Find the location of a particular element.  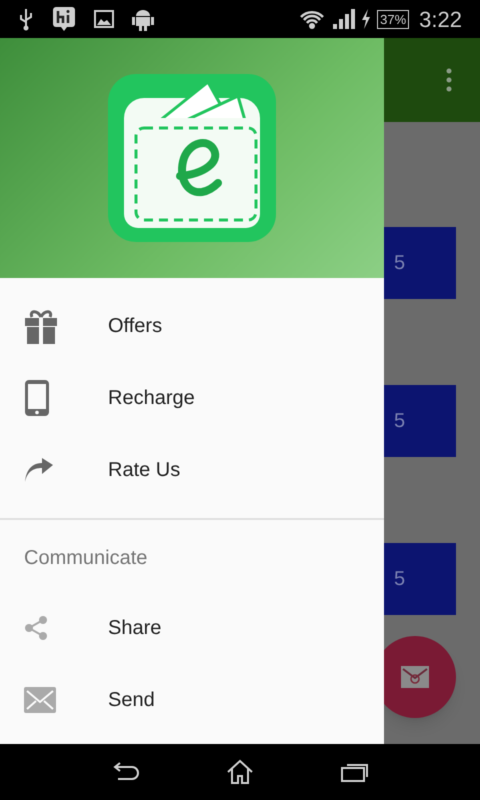

wifi-icon is located at coordinates (312, 19).